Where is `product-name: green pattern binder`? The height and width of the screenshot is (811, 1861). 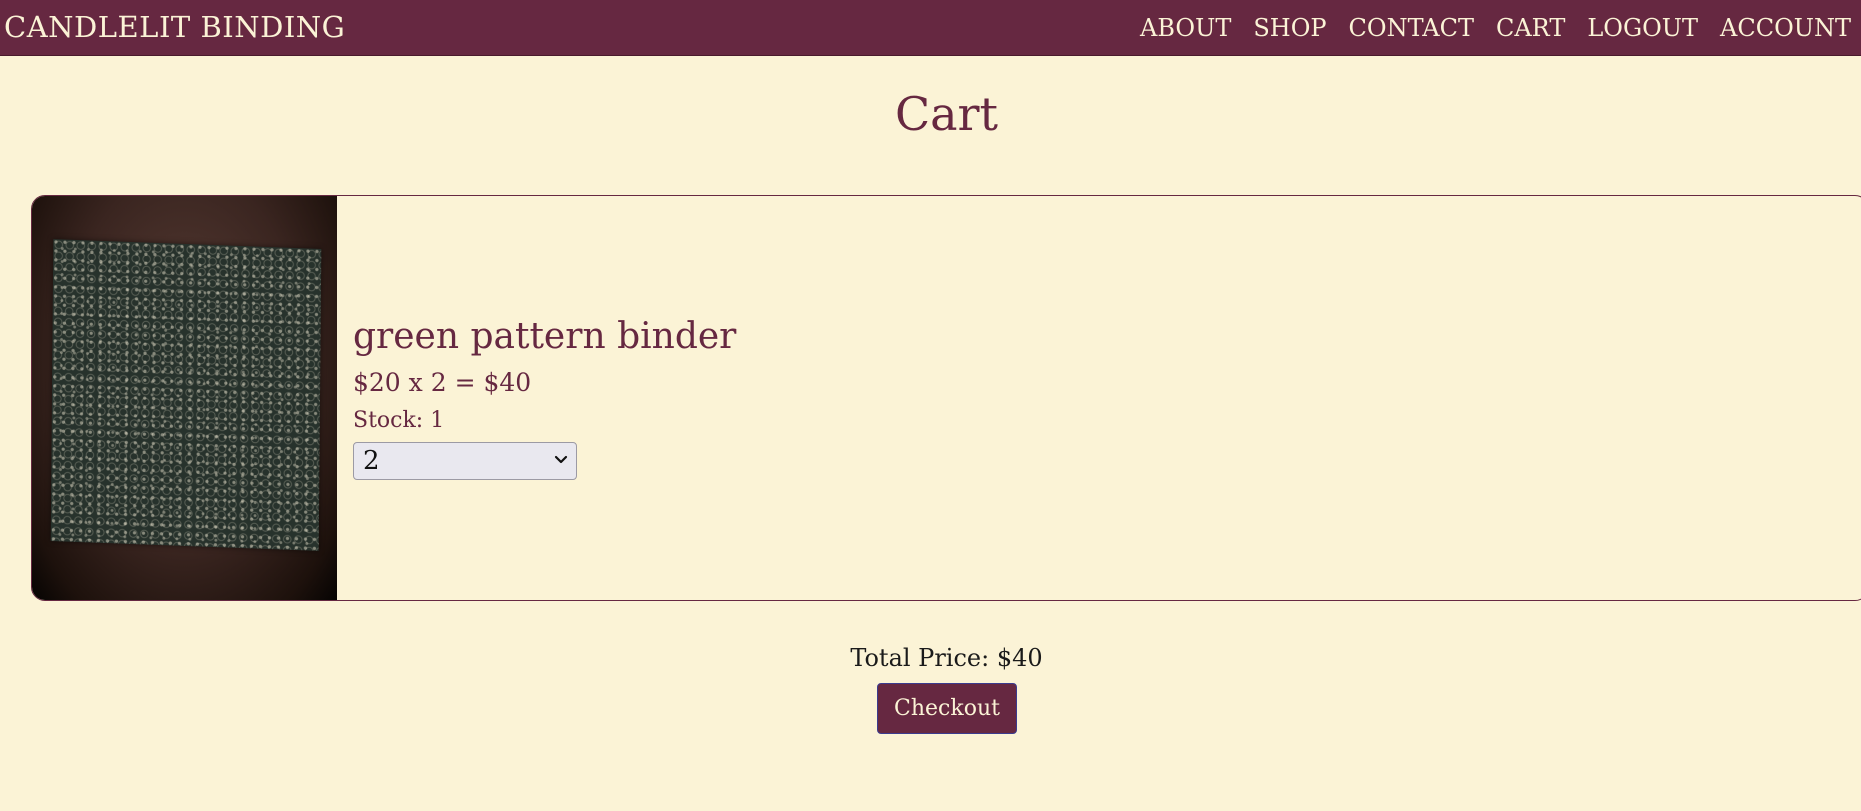
product-name: green pattern binder is located at coordinates (545, 336).